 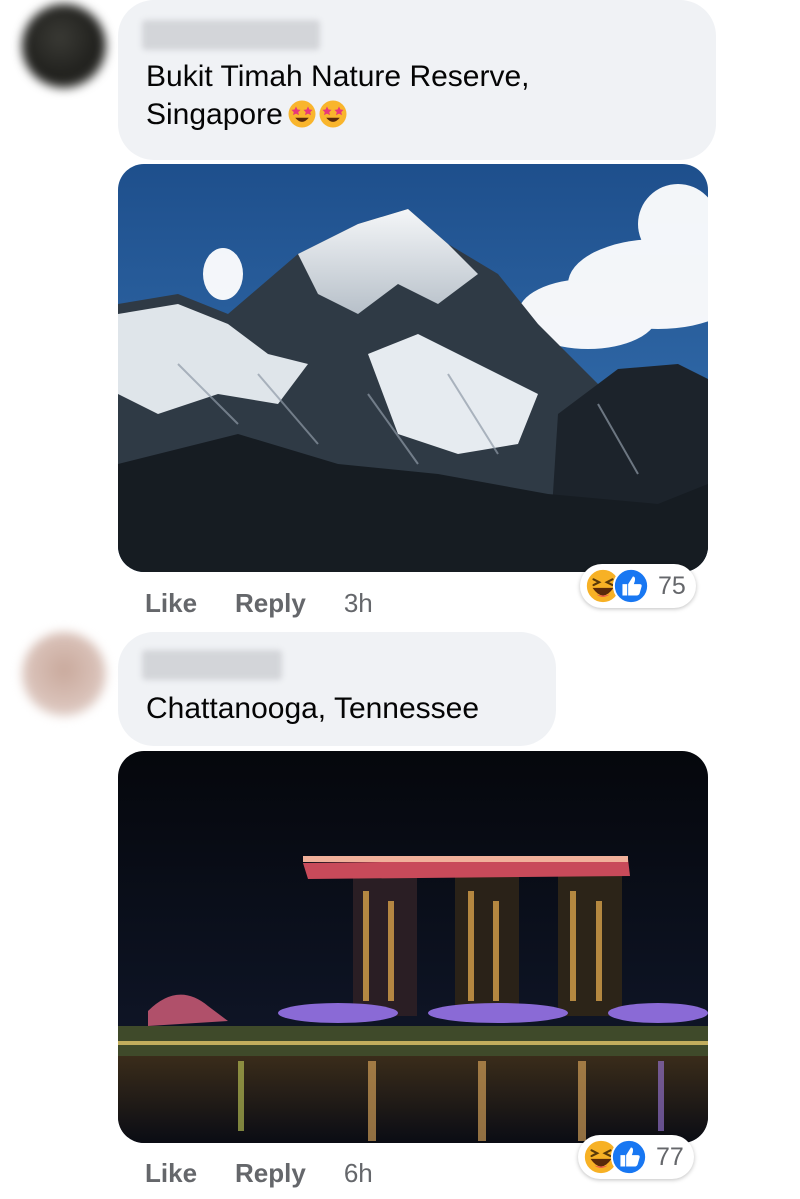 What do you see at coordinates (337, 689) in the screenshot?
I see `comment-bubble: Chattanooga, Tennessee` at bounding box center [337, 689].